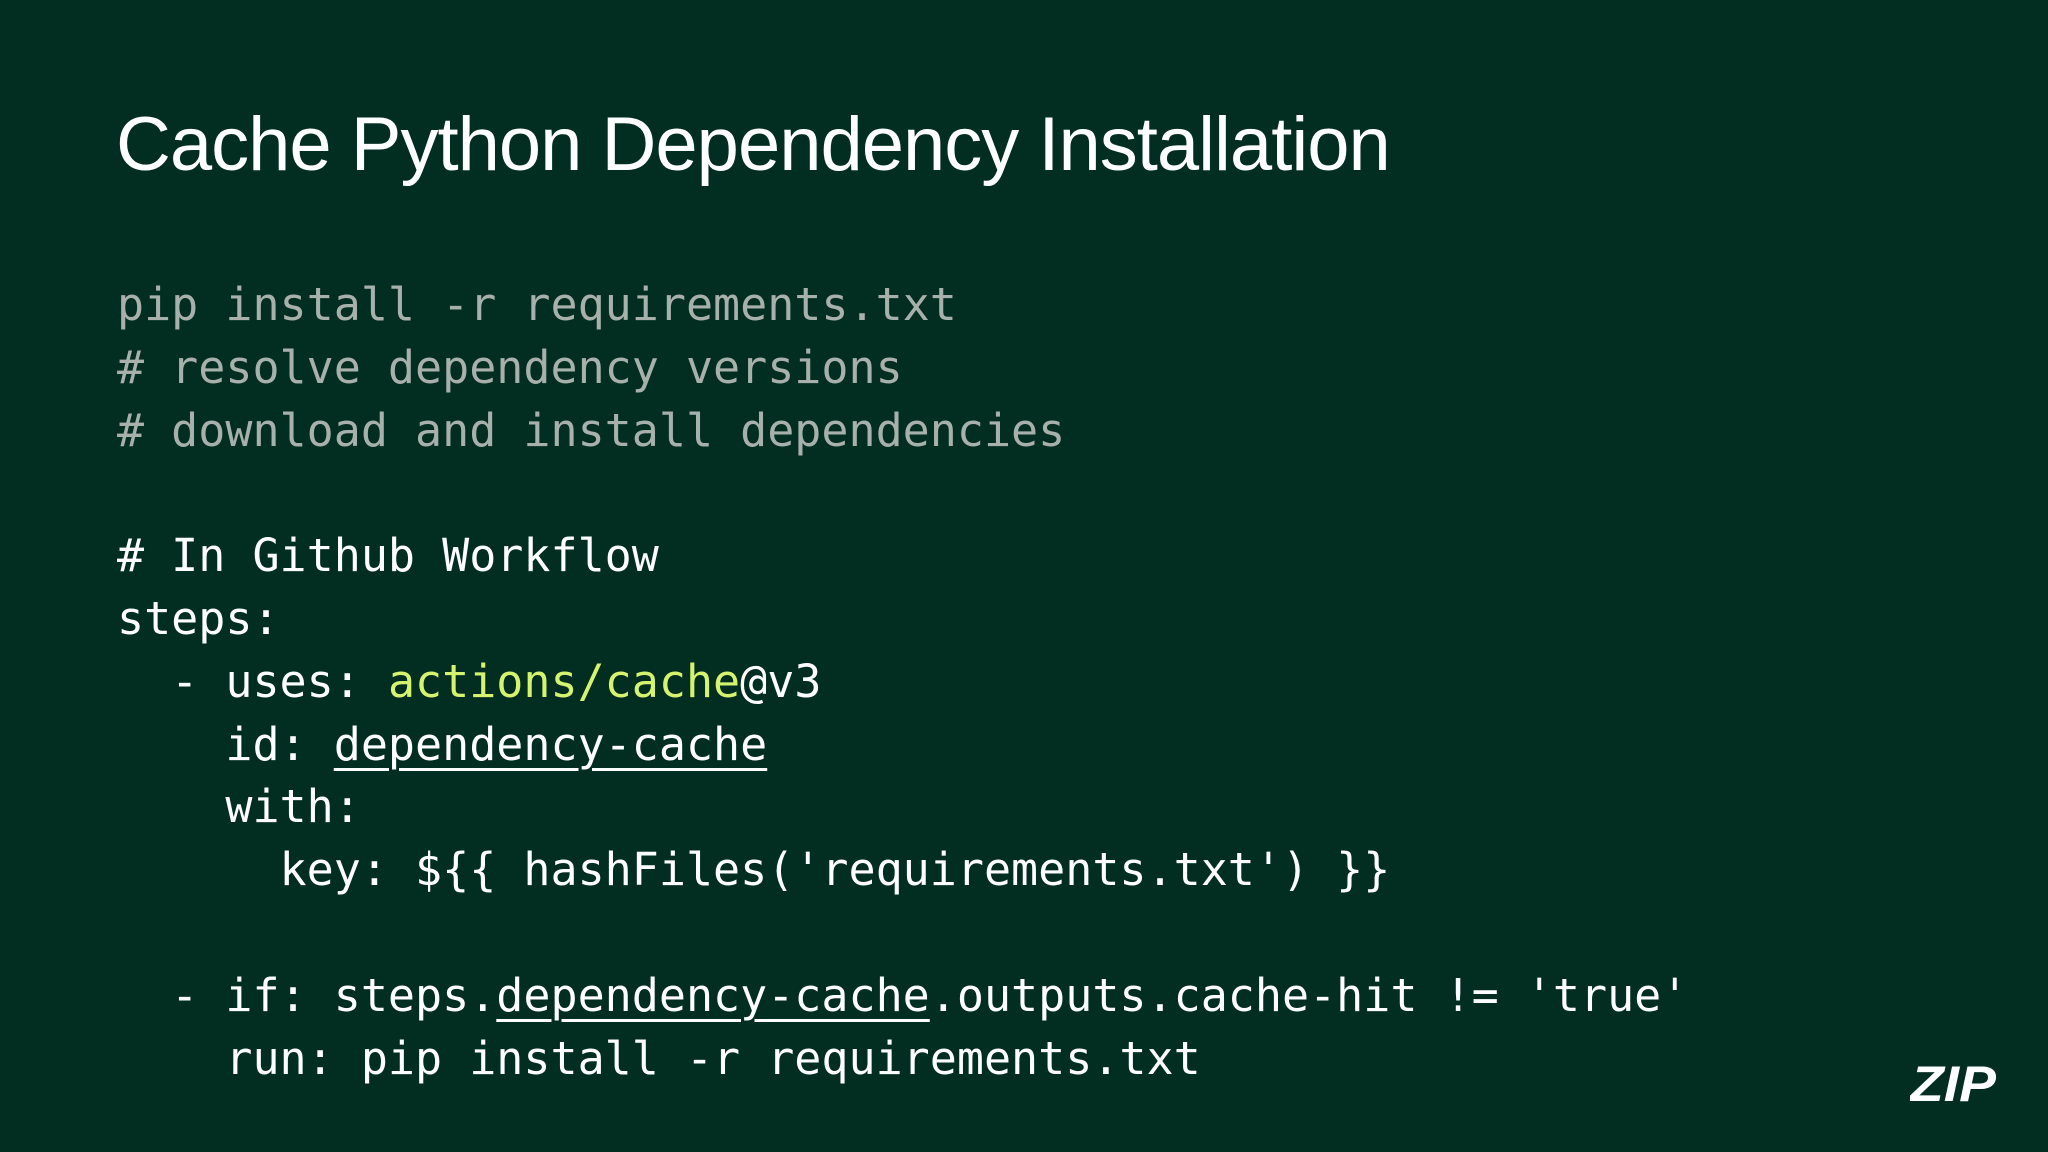 This screenshot has height=1152, width=2048. Describe the element at coordinates (1309, 995) in the screenshot. I see `code-if-suffix: .outputs.cache-hit != 'true'` at that location.